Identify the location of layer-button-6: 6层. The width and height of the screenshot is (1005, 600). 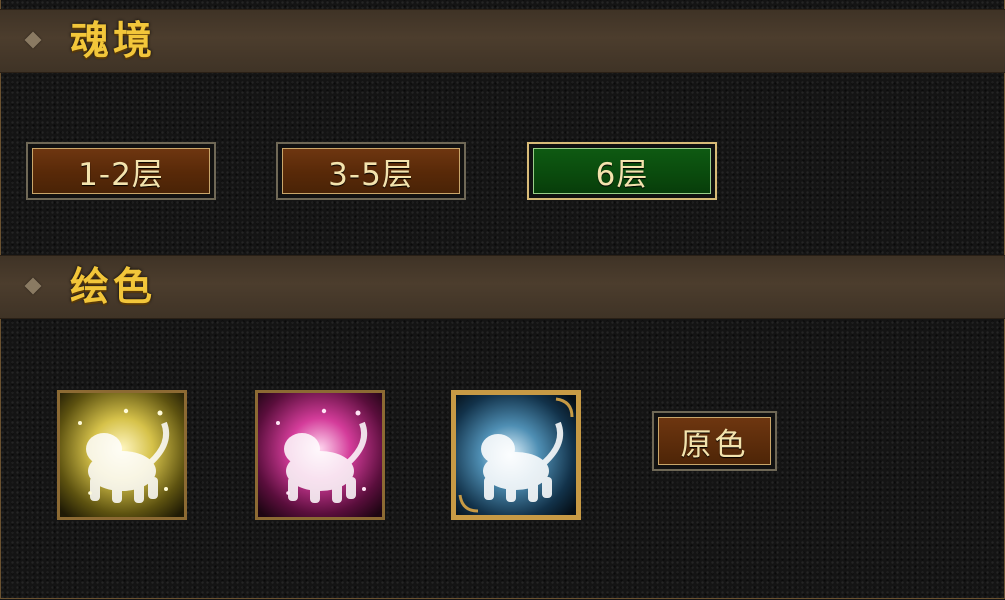
(622, 171).